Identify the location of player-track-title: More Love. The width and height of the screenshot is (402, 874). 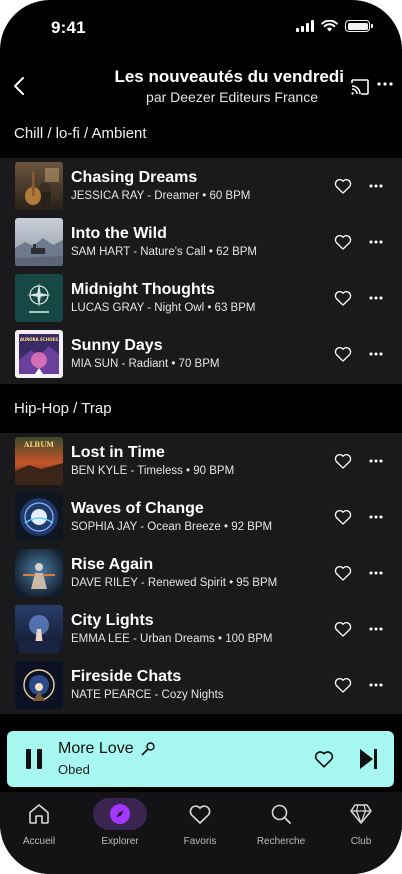
(96, 748).